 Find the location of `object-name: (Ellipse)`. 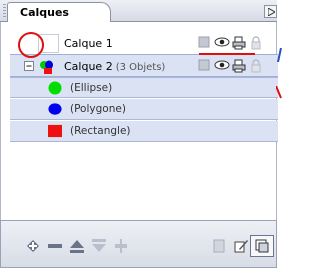

object-name: (Ellipse) is located at coordinates (91, 88).